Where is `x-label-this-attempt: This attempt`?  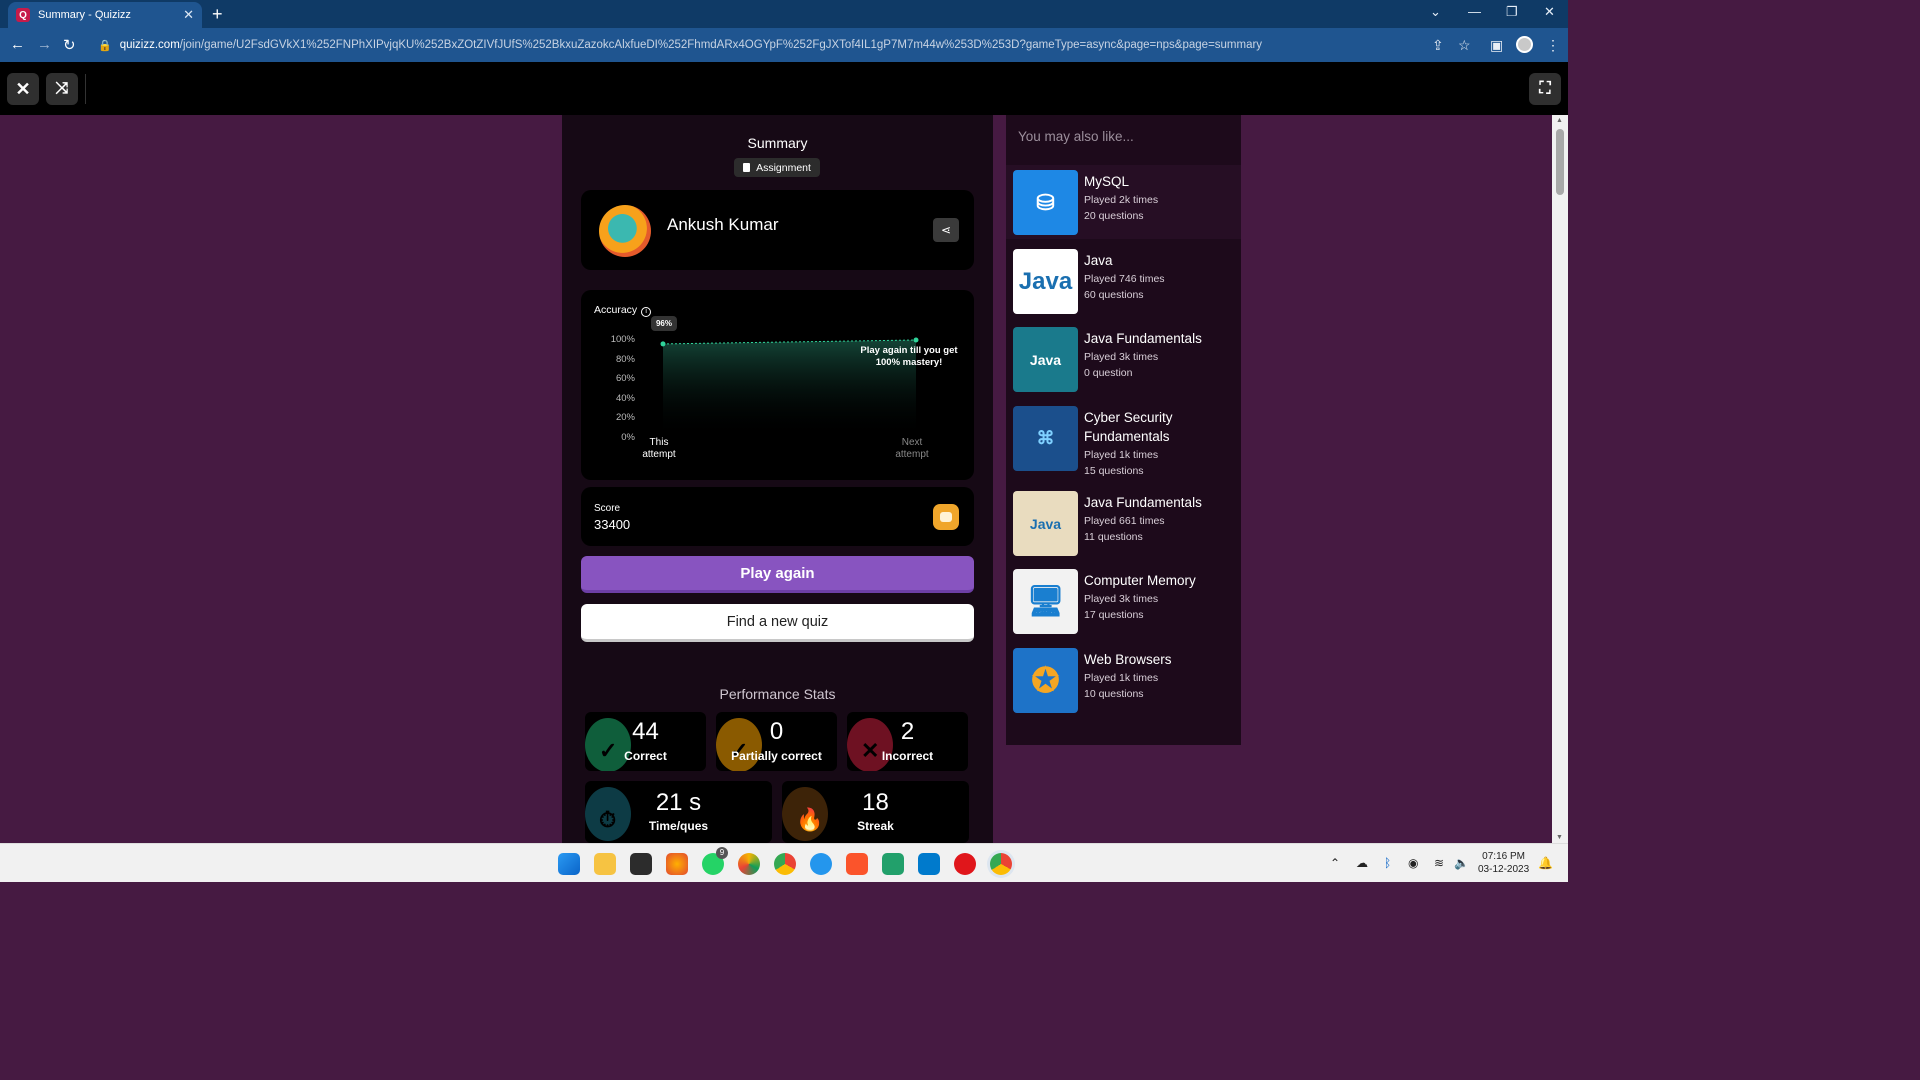
x-label-this-attempt: This attempt is located at coordinates (659, 448).